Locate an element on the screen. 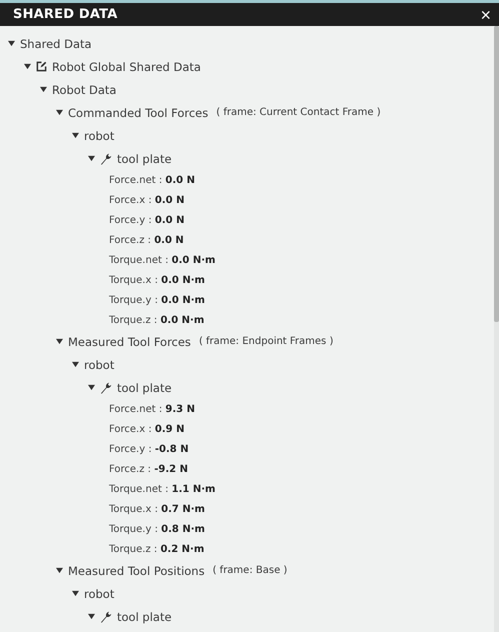 The width and height of the screenshot is (499, 632). scroll-thumb is located at coordinates (496, 174).